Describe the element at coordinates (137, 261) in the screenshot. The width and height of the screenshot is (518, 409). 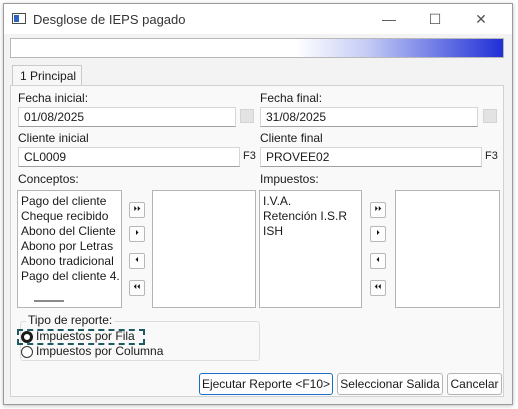
I see `conceptos-remove-button: ⏴` at that location.